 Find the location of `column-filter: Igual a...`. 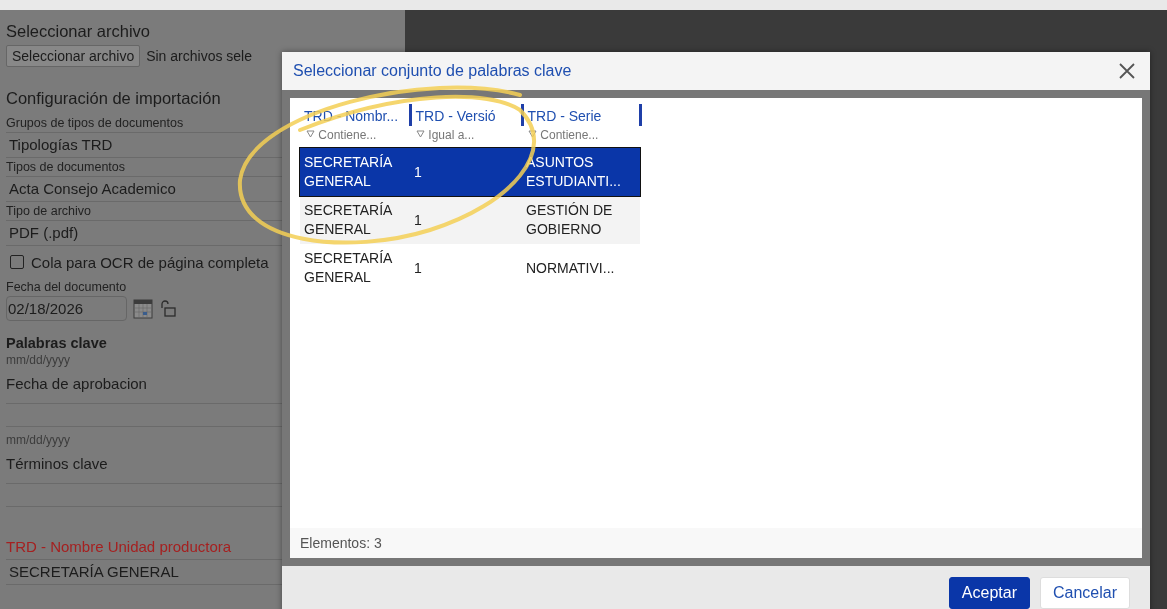

column-filter: Igual a... is located at coordinates (466, 137).